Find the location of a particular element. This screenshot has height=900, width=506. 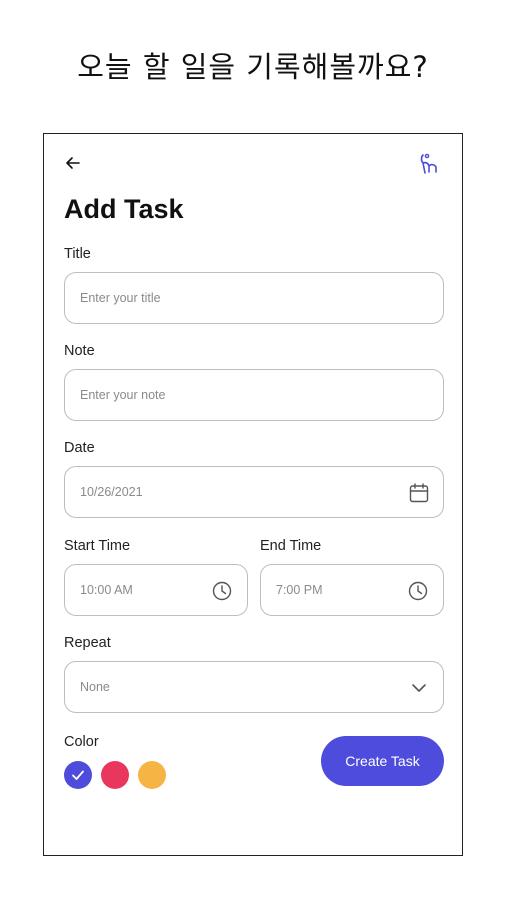

end-time-value: 7:00 PM is located at coordinates (299, 590).